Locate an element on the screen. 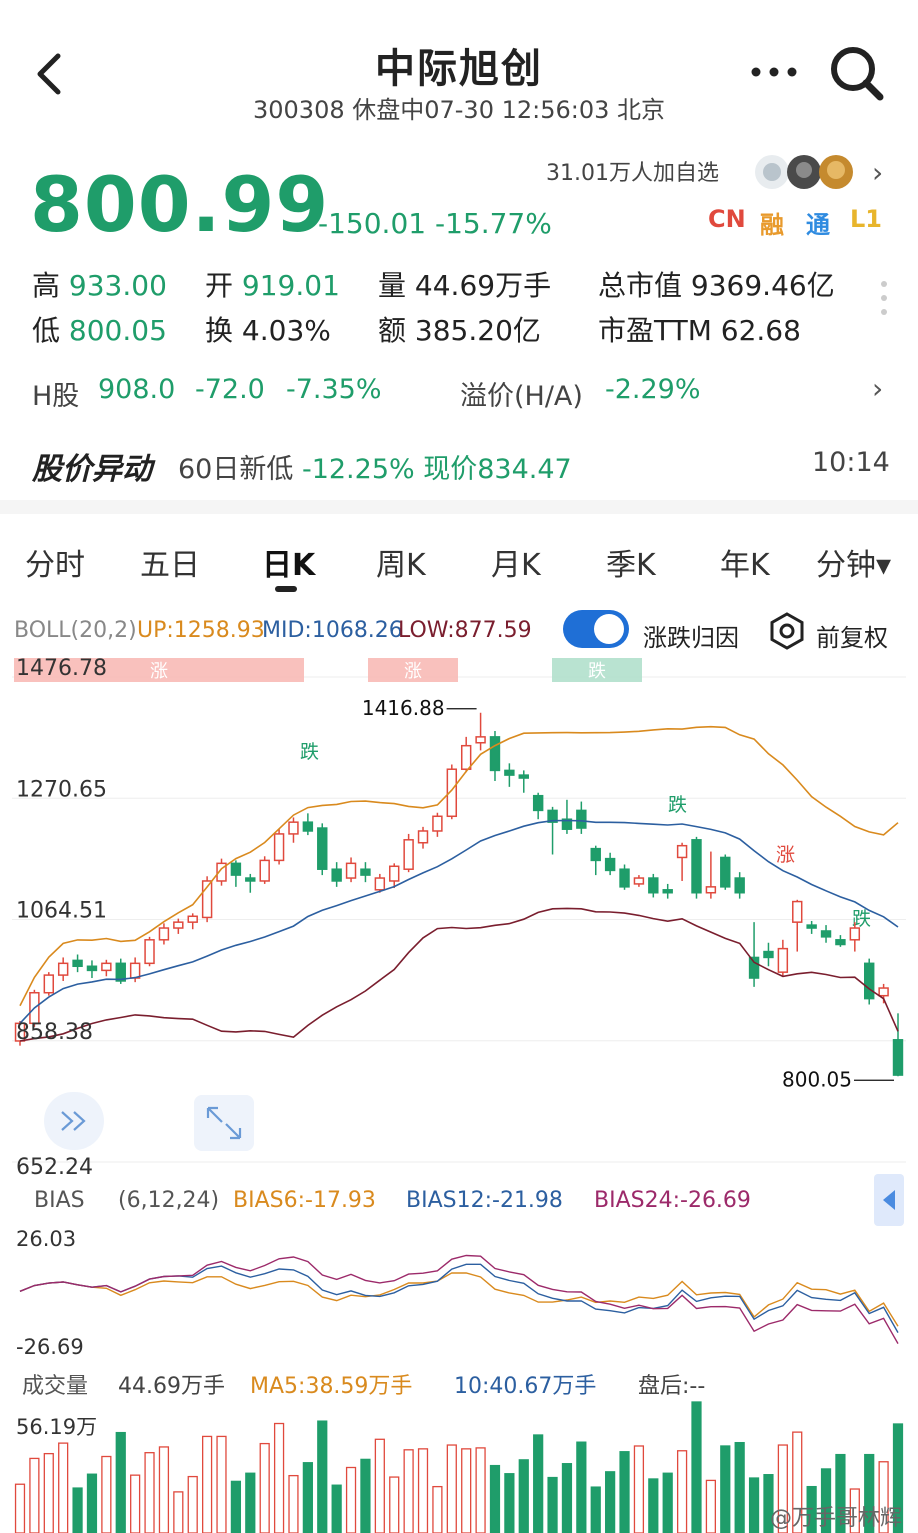  bias24: BIAS24:-26.69 is located at coordinates (672, 1200).